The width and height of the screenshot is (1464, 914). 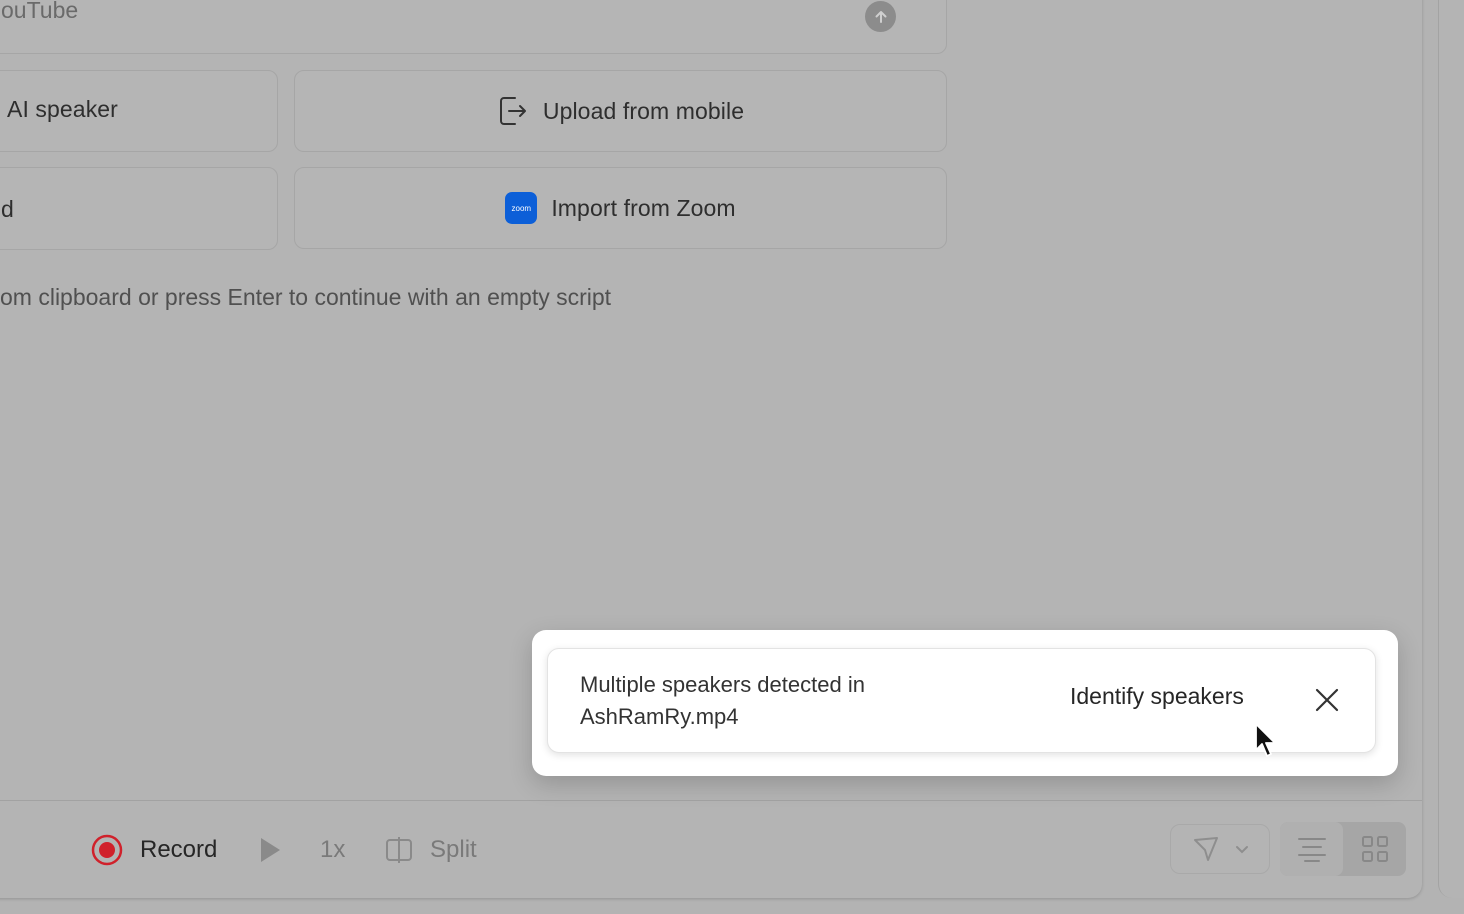 I want to click on submit-link-button, so click(x=880, y=16).